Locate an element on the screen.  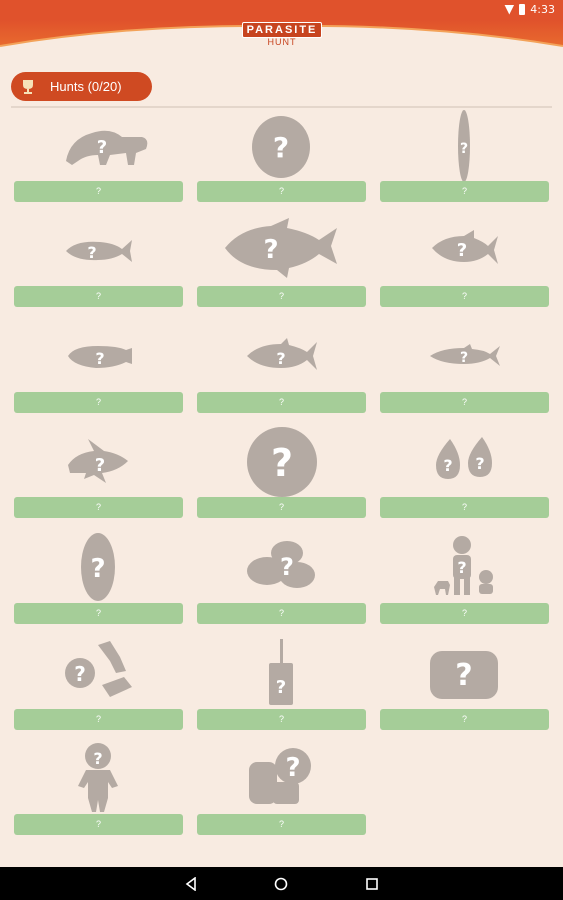
status-bar: 4:33 is located at coordinates (281, 10).